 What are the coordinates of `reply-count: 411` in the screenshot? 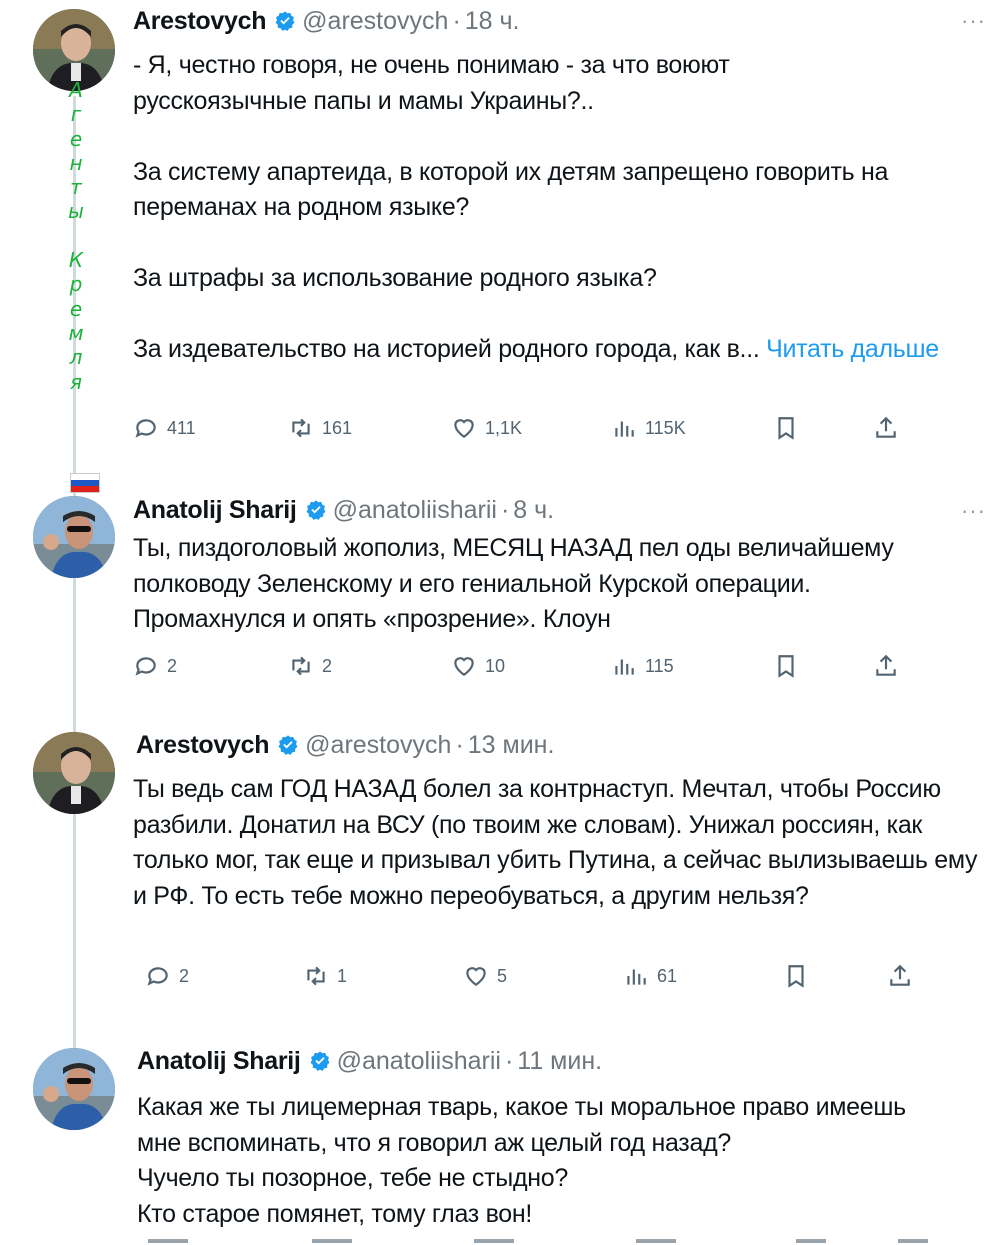 It's located at (181, 427).